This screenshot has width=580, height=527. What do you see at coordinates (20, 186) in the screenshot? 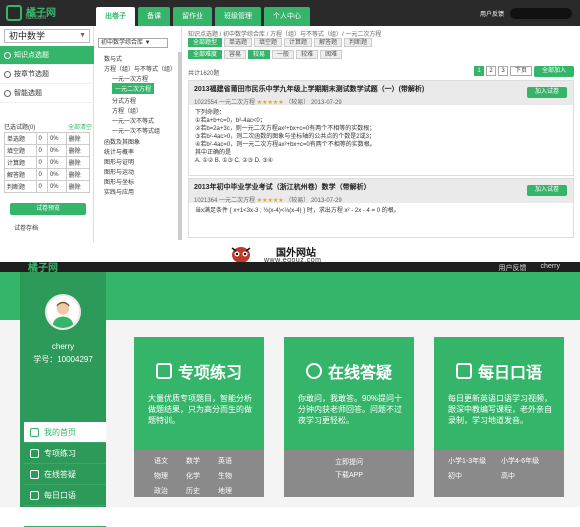
I see `cell: 判断题` at bounding box center [20, 186].